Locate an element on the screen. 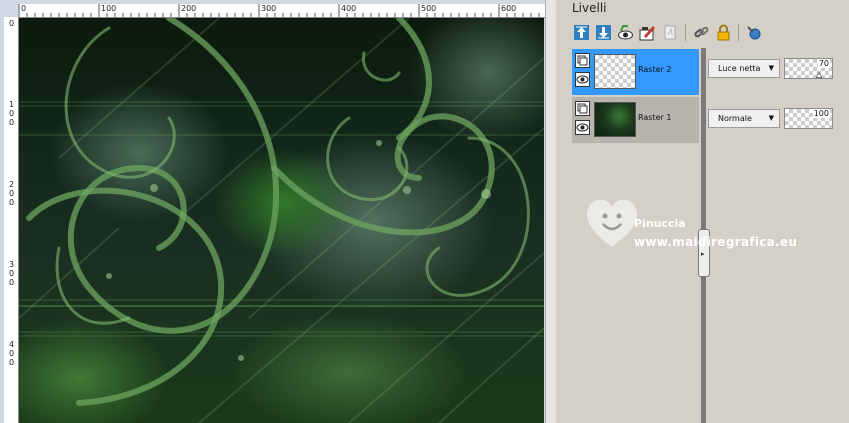  pin-icon is located at coordinates (754, 33).